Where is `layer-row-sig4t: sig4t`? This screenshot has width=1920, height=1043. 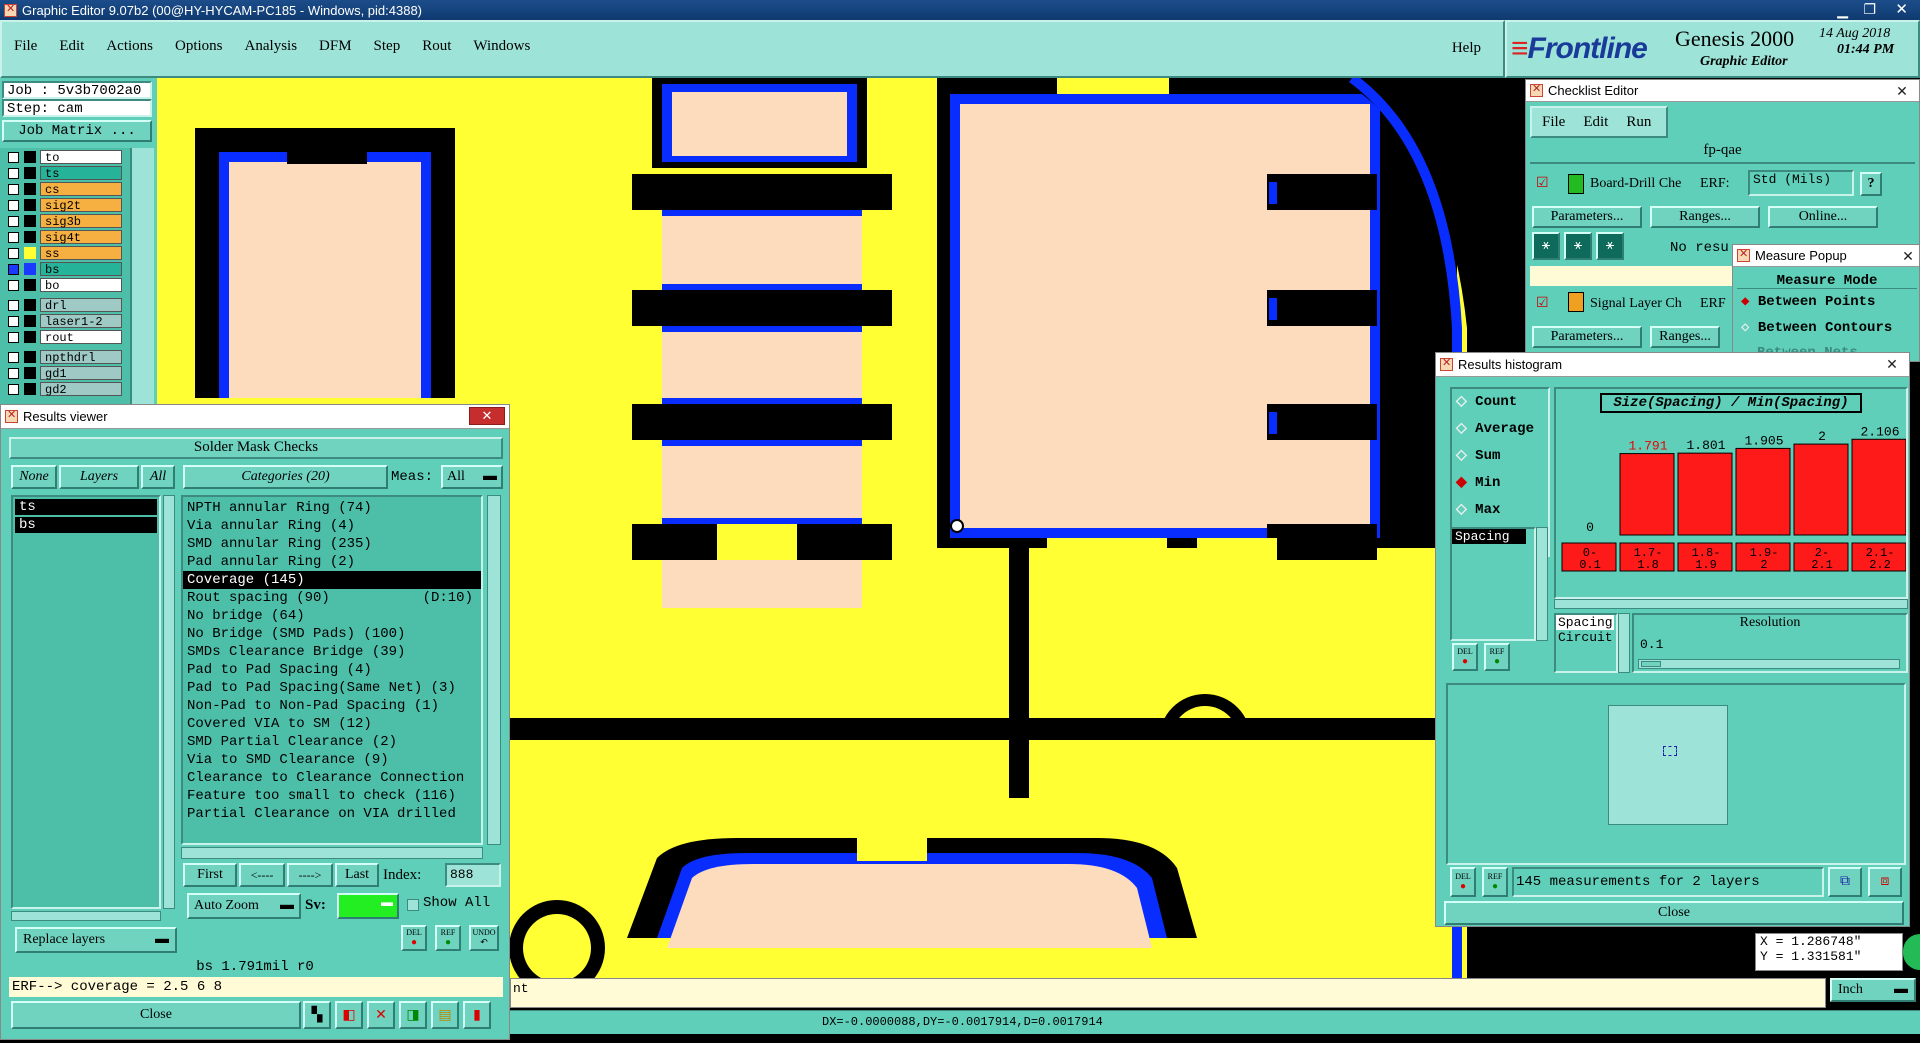 layer-row-sig4t: sig4t is located at coordinates (63, 237).